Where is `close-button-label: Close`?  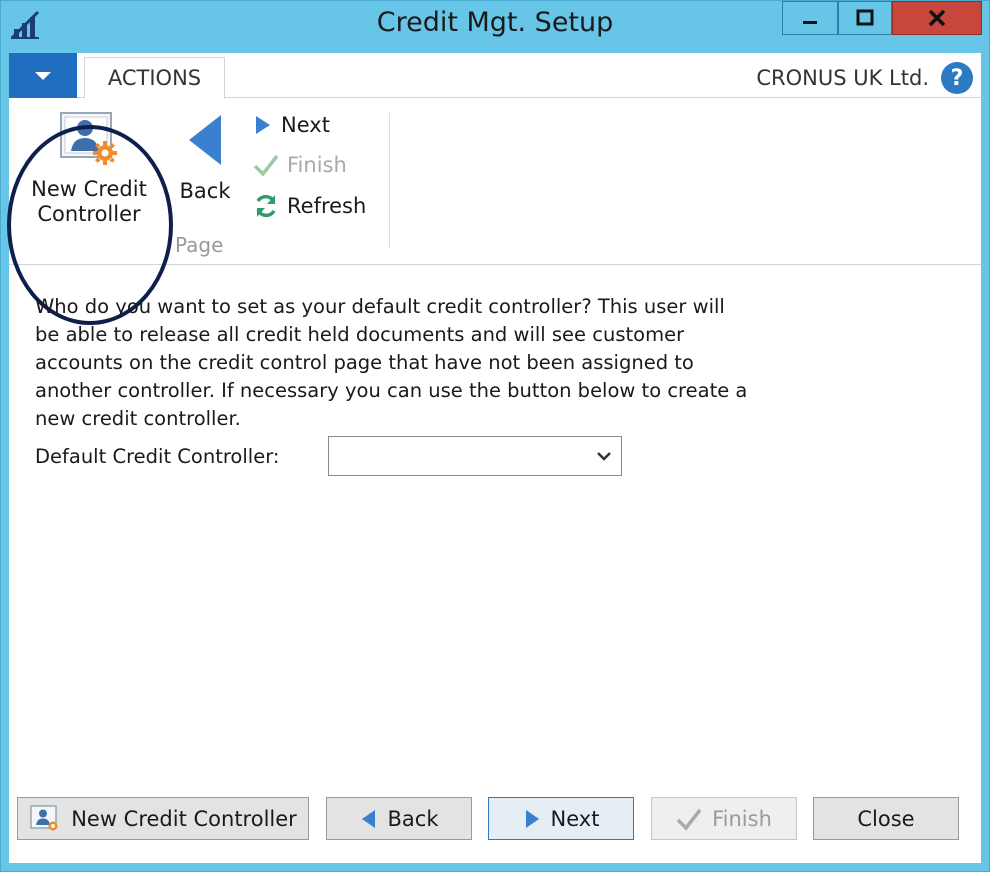
close-button-label: Close is located at coordinates (886, 818).